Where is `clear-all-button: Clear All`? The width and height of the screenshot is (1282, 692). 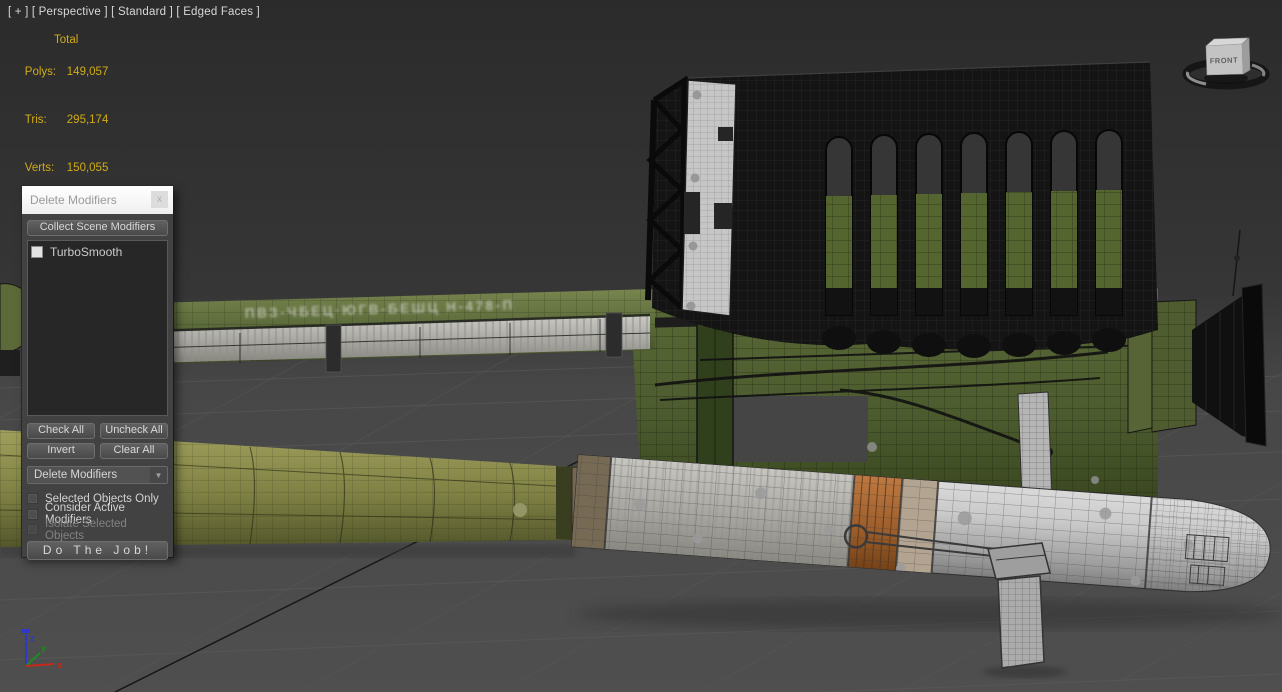
clear-all-button: Clear All is located at coordinates (134, 451).